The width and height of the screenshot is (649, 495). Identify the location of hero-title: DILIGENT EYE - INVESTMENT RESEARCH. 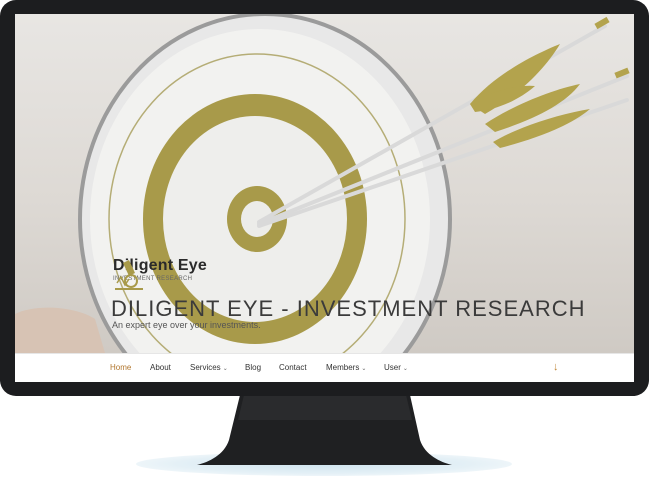
(348, 308).